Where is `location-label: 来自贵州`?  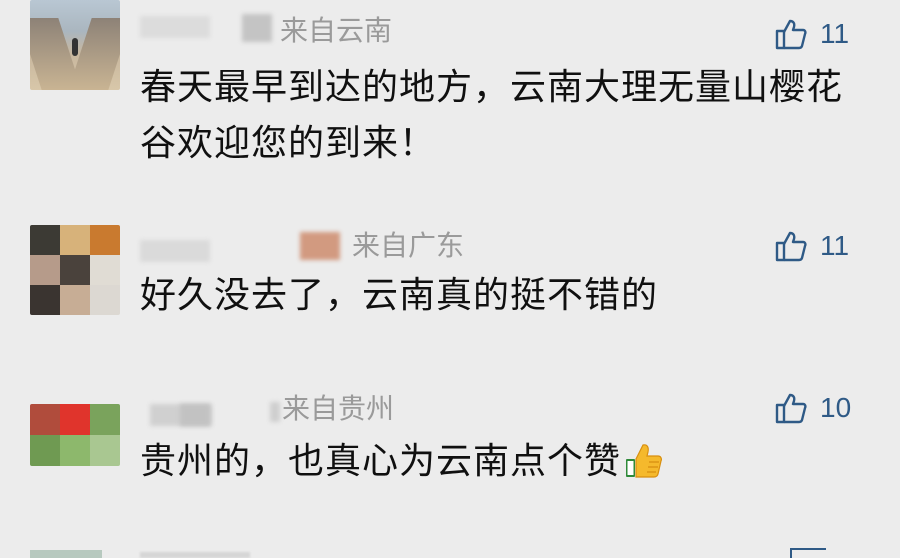
location-label: 来自贵州 is located at coordinates (338, 408).